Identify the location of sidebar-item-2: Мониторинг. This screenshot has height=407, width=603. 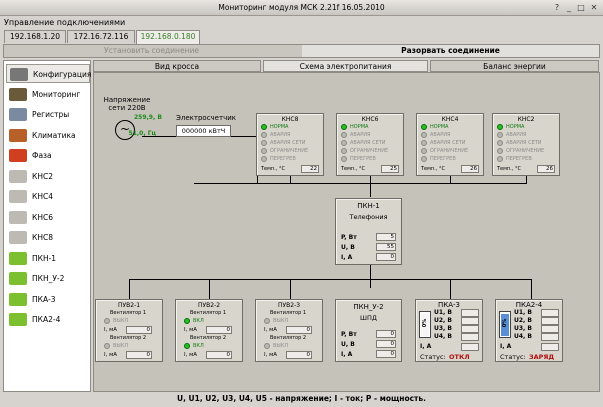
(48, 94).